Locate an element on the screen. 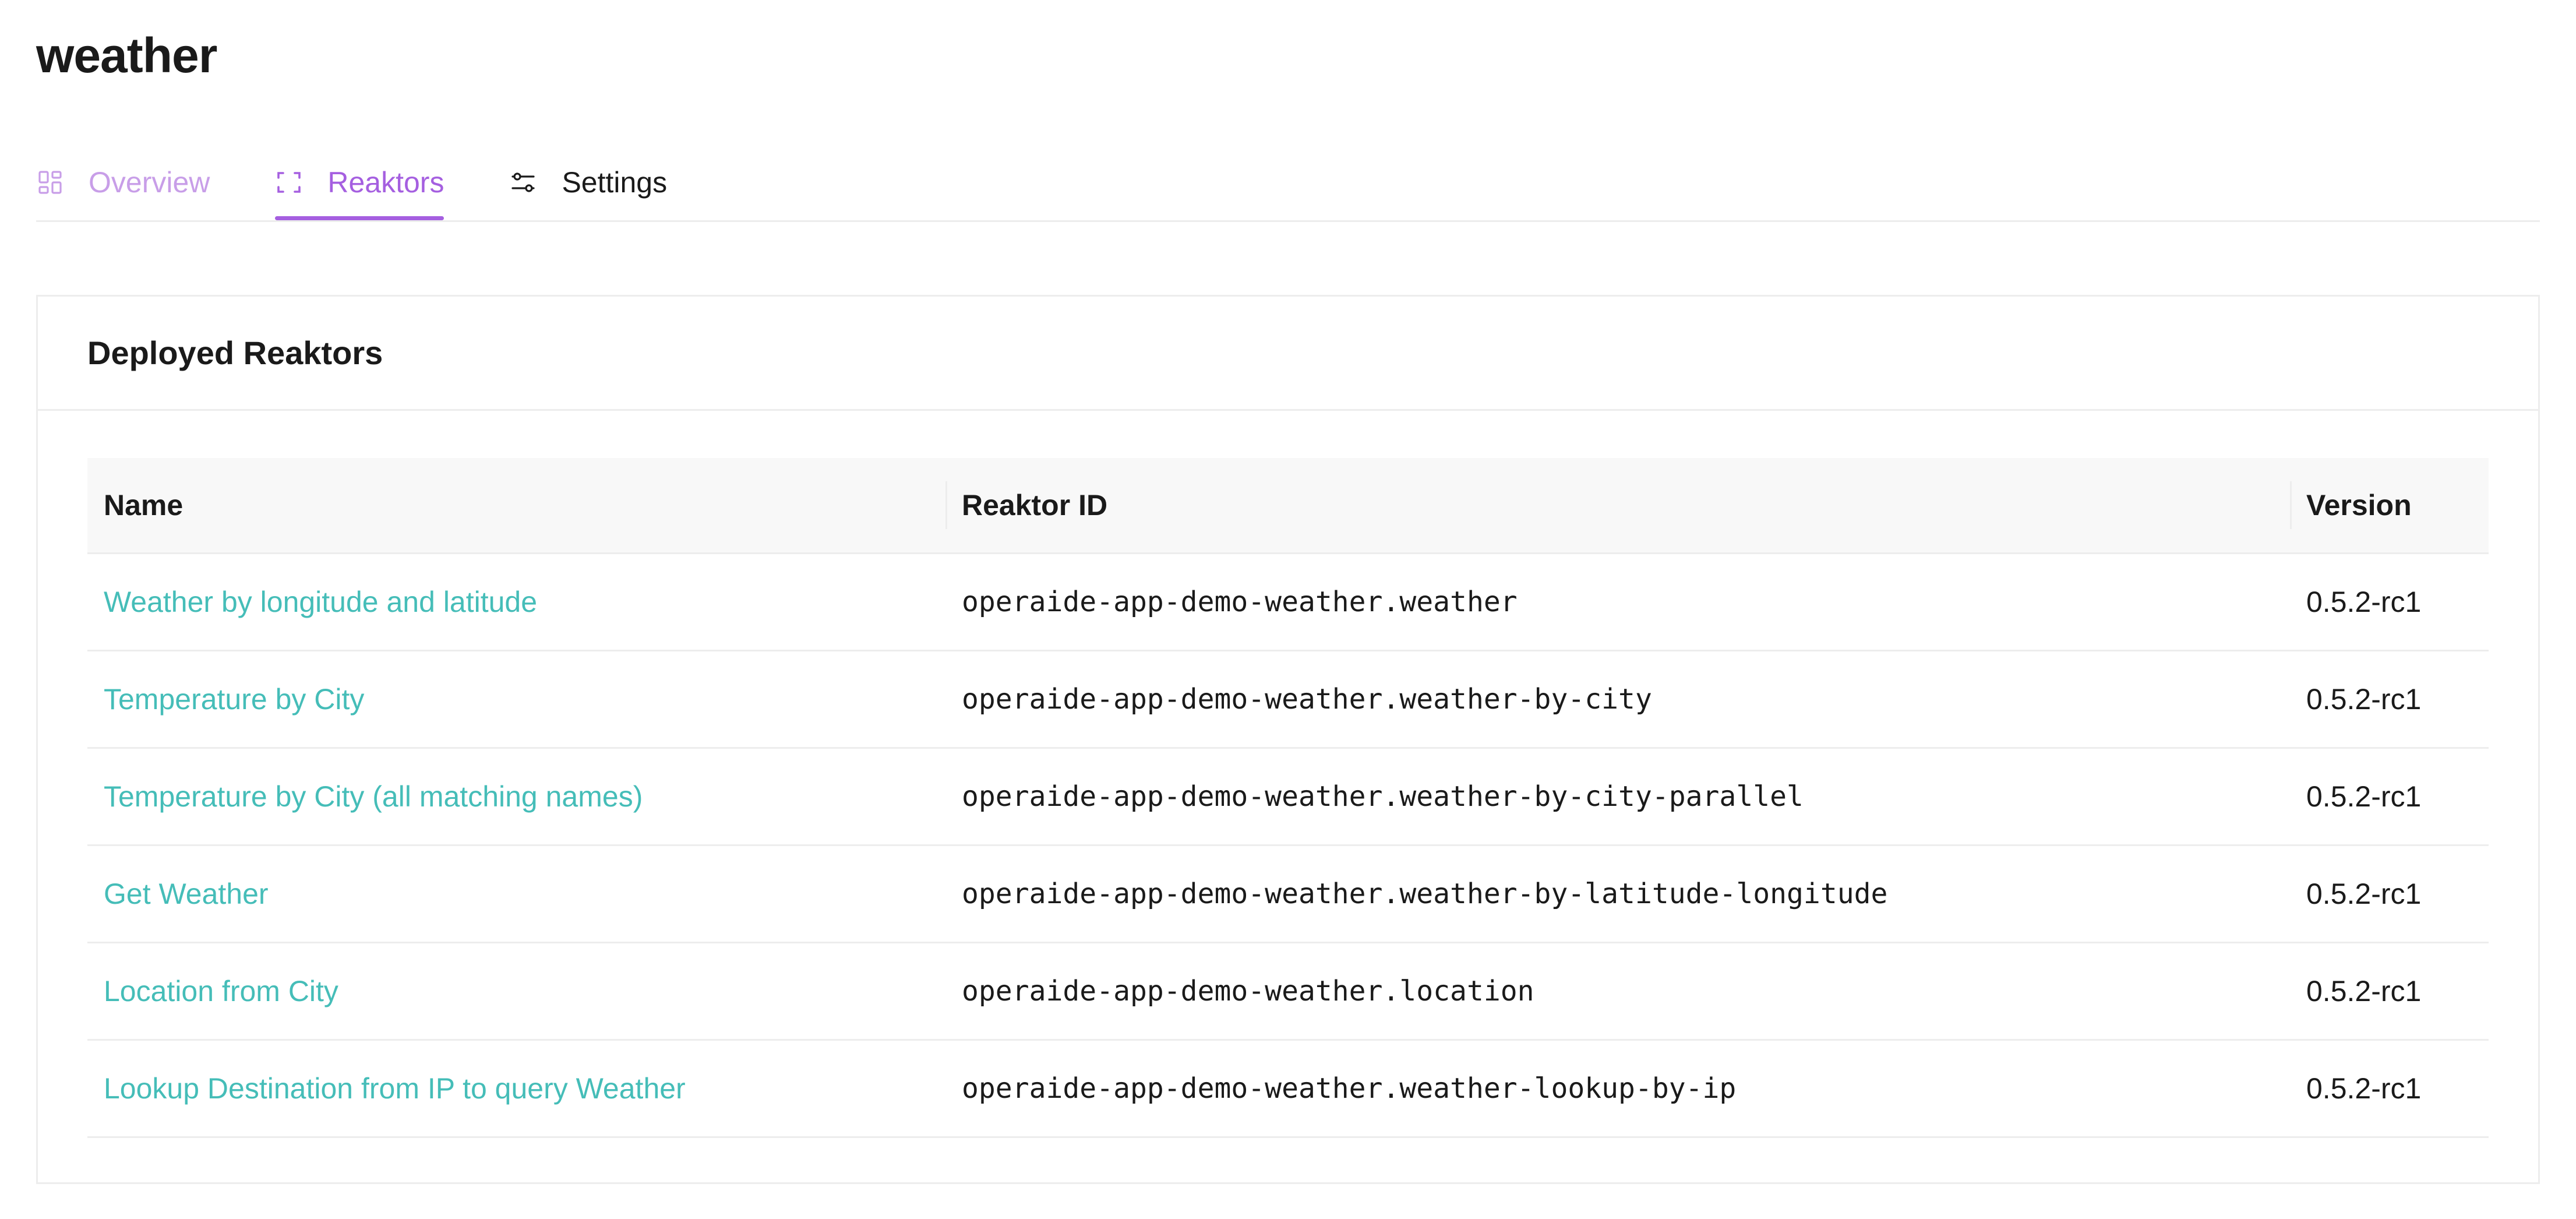 The height and width of the screenshot is (1219, 2576). reaktor-id-cell: operaide-app-demo-weather.location is located at coordinates (1617, 992).